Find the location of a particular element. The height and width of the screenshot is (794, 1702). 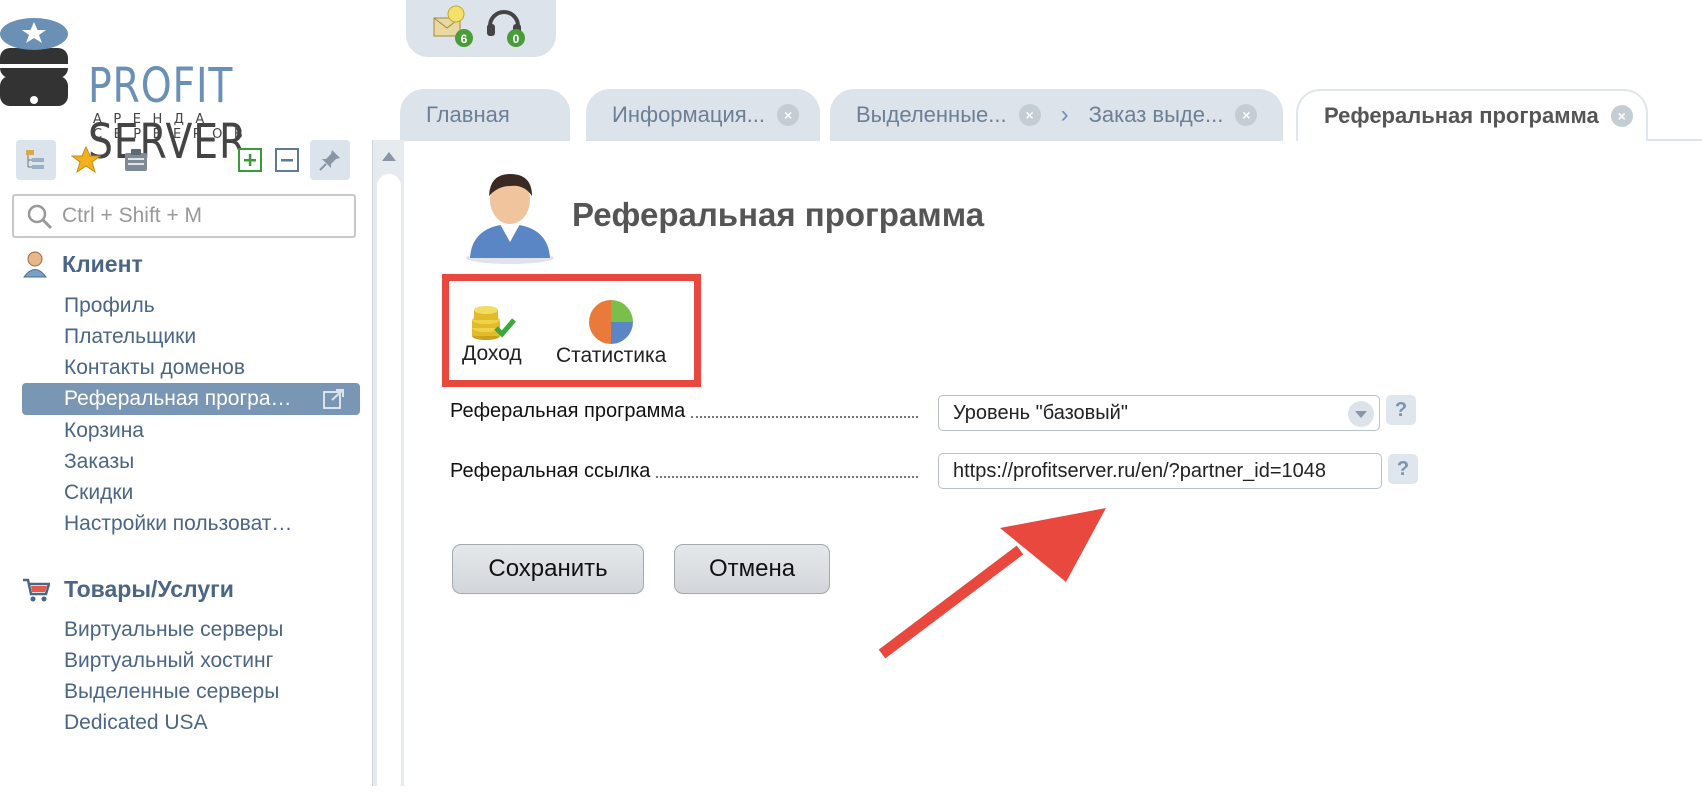

brand-logo: PROFIT SERVER АРЕНДА СЕРВЕРОВ is located at coordinates (185, 94).